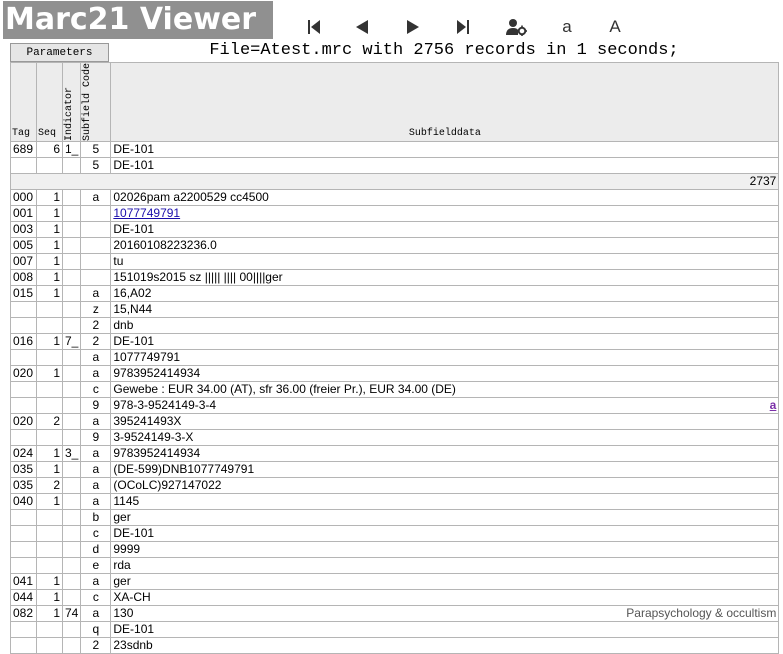  I want to click on table-row: 016 1 7_ 2 DE-101, so click(395, 342).